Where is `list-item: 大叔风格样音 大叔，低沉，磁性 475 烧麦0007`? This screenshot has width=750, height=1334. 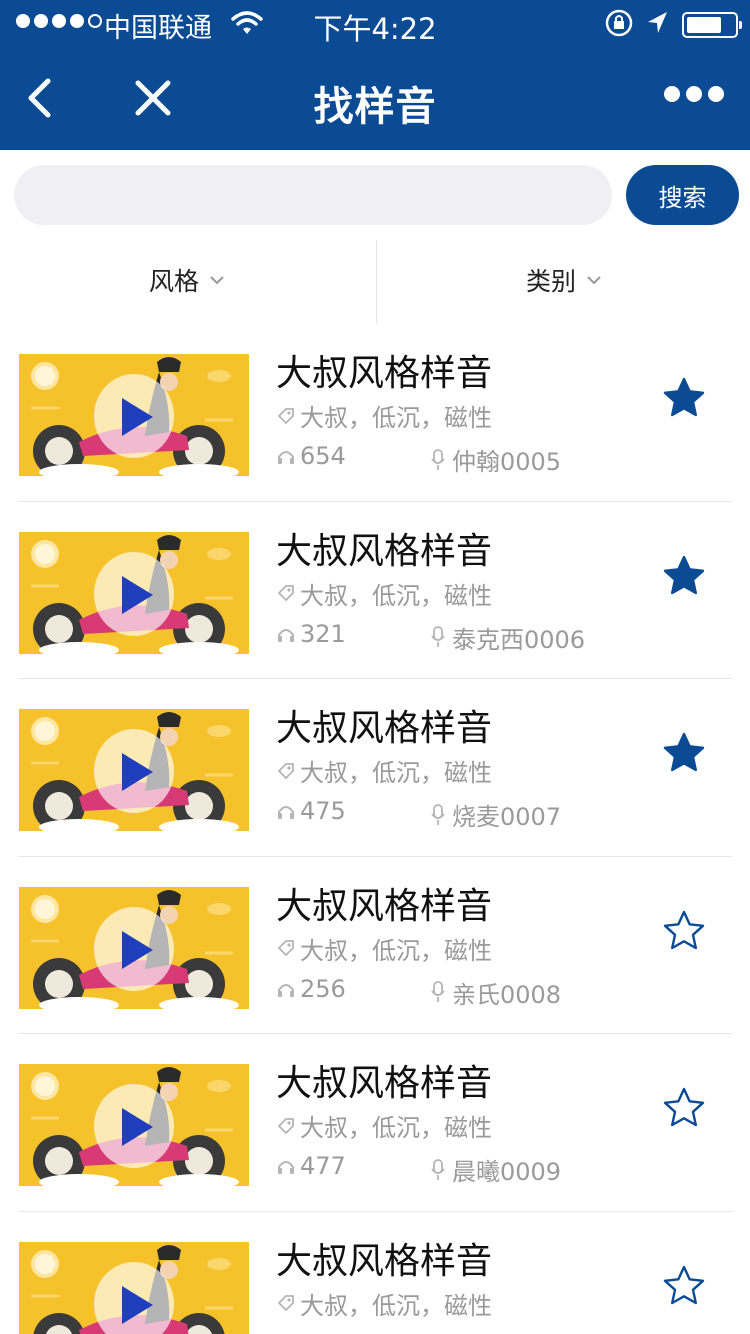 list-item: 大叔风格样音 大叔，低沉，磁性 475 烧麦0007 is located at coordinates (375, 768).